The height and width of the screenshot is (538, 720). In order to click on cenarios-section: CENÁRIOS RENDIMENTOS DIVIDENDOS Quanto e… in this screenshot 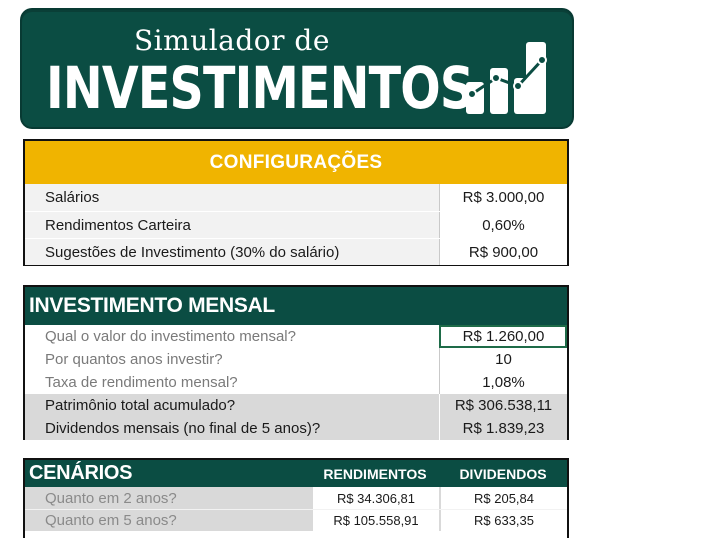, I will do `click(296, 498)`.